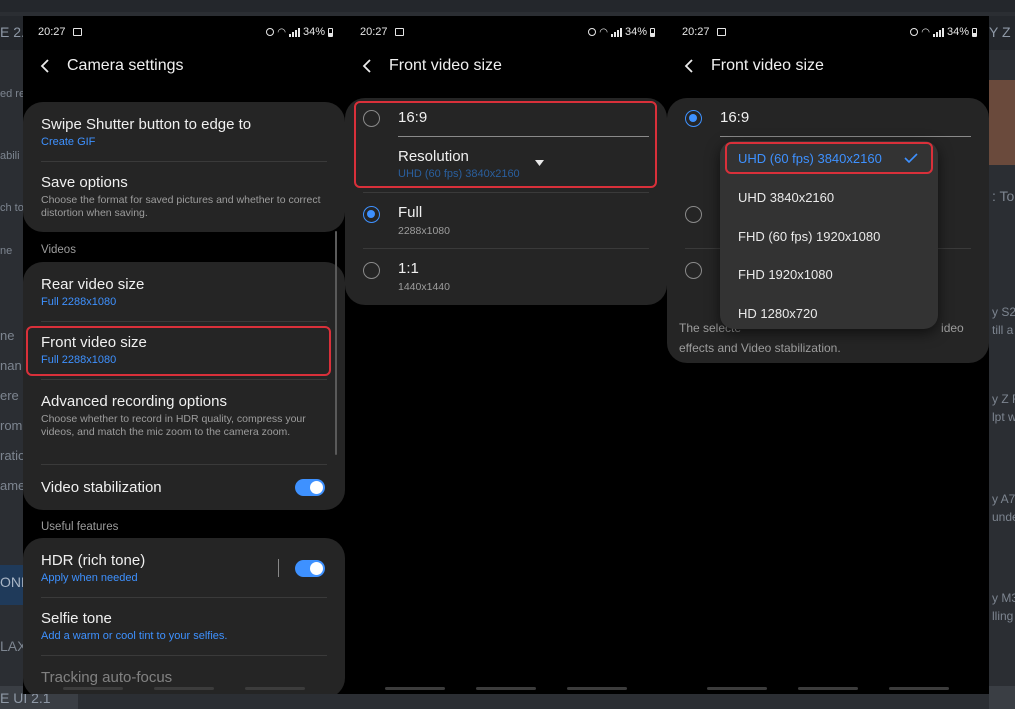 The height and width of the screenshot is (709, 1015). I want to click on tracking-autofocus-setting: Tracking auto-focus, so click(184, 677).